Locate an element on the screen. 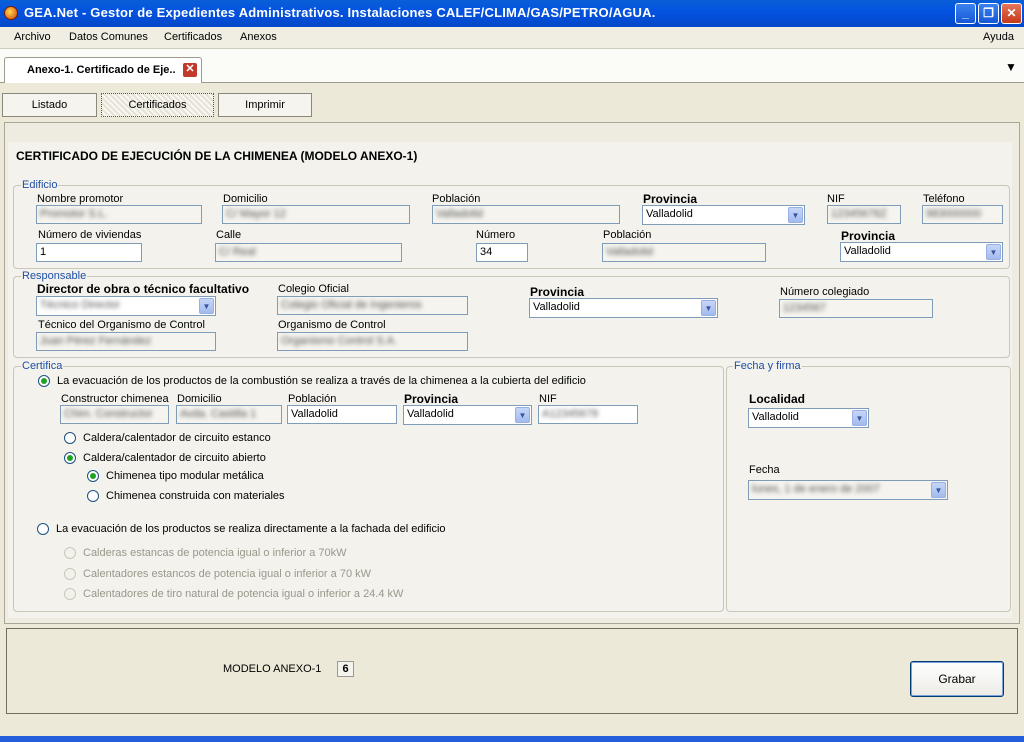 The image size is (1024, 742). provincia-resp-select: Valladolid ▼ is located at coordinates (623, 308).